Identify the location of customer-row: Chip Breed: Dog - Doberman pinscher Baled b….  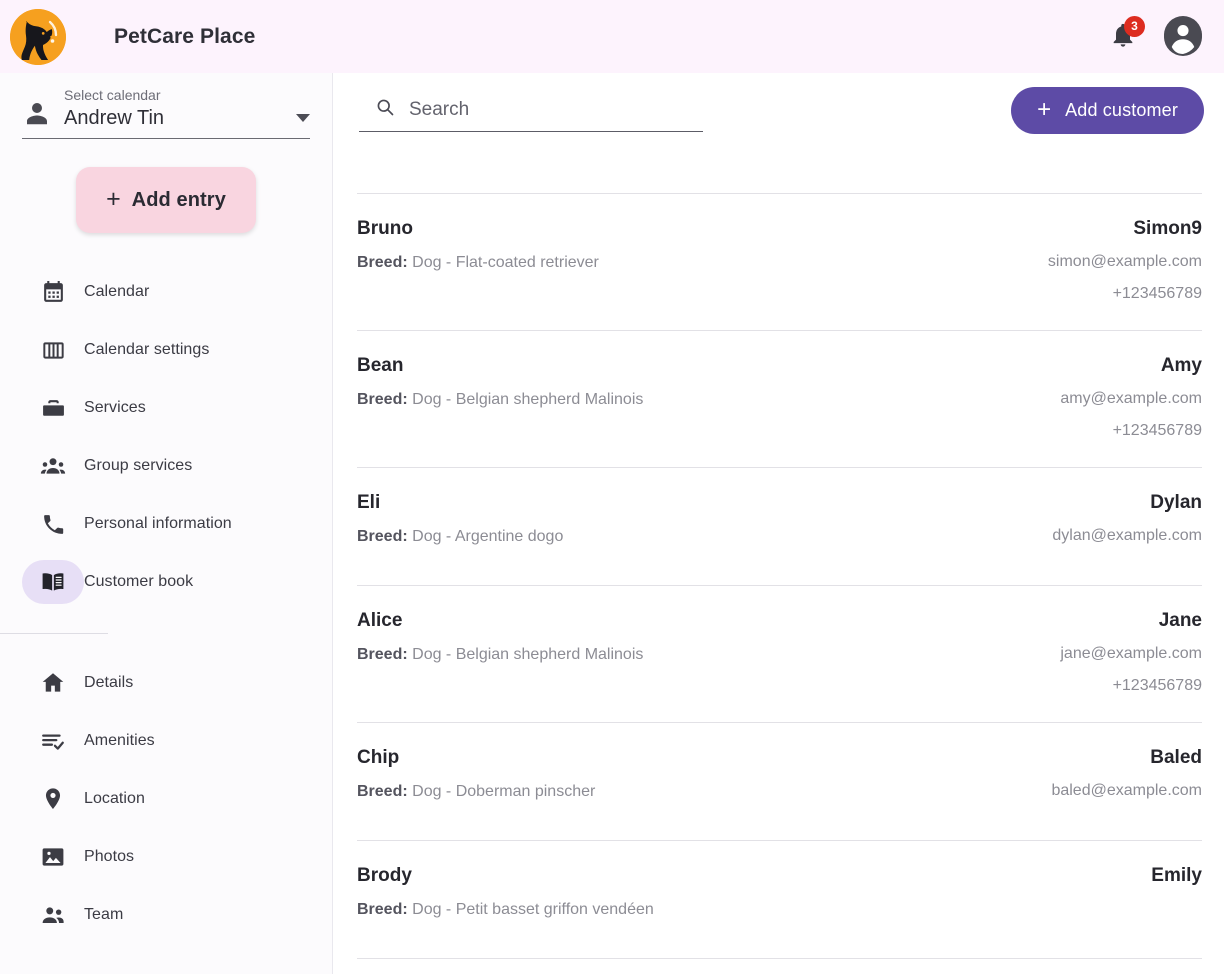
(779, 782).